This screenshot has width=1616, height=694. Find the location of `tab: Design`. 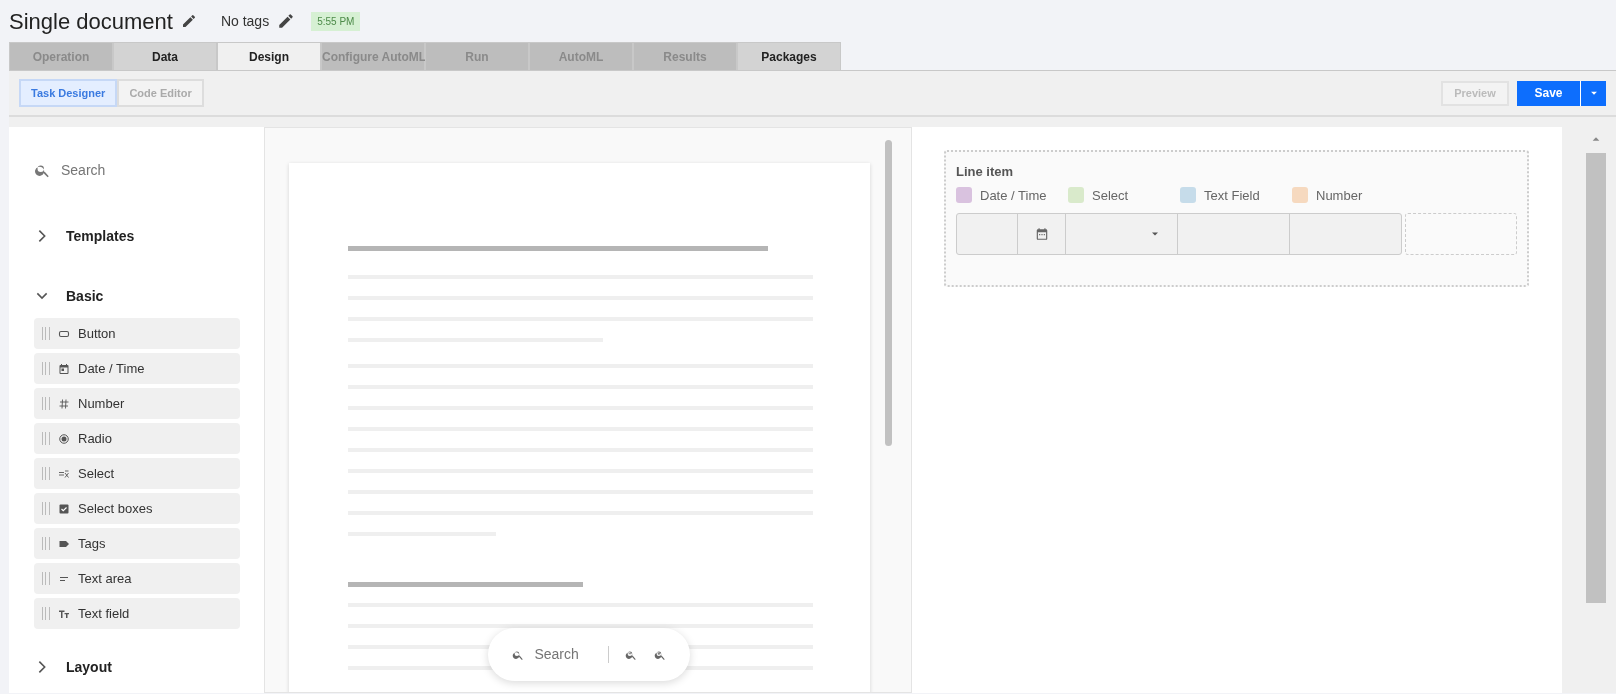

tab: Design is located at coordinates (269, 56).